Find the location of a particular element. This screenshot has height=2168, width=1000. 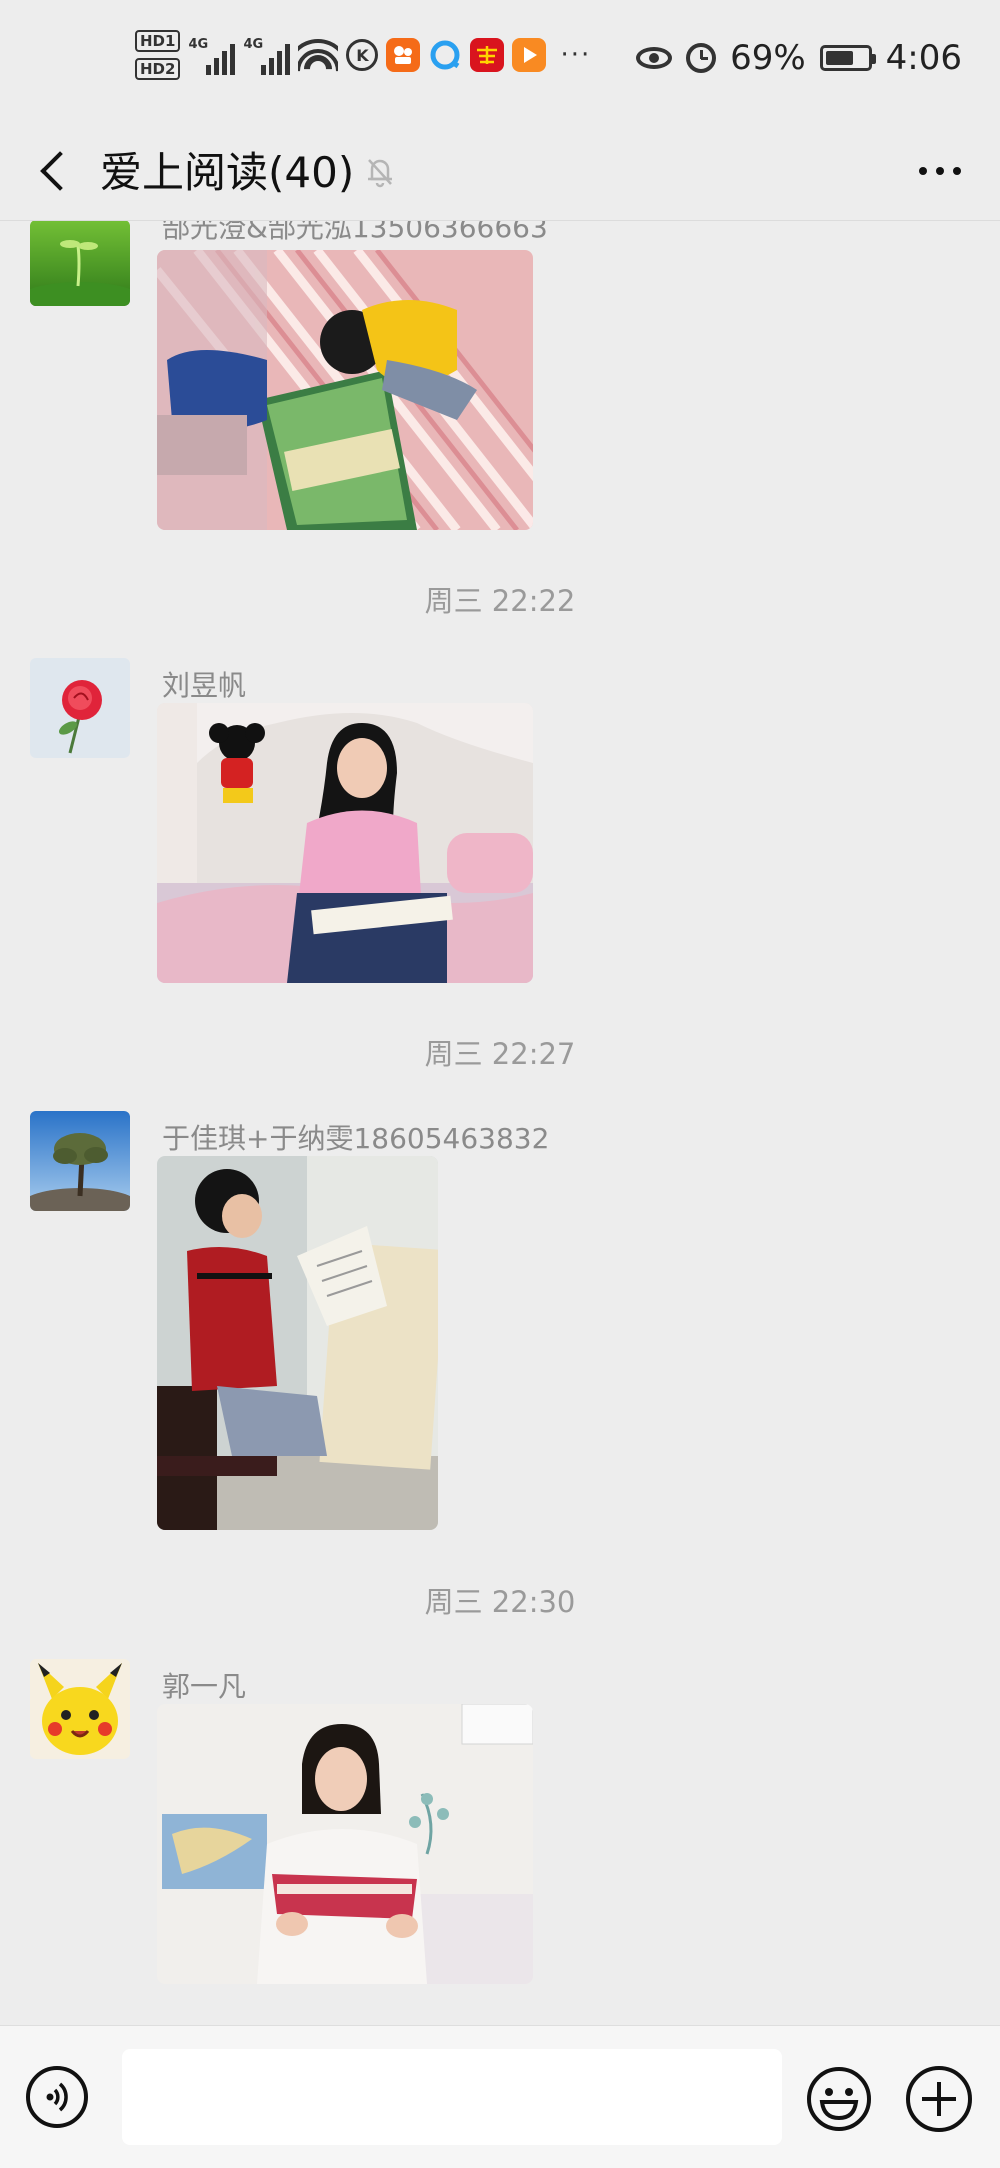

status-right: 69% 4:06 is located at coordinates (799, 58).